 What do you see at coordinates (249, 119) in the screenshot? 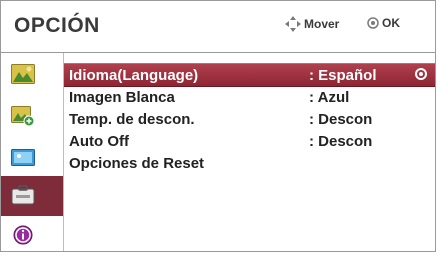
I see `menu-row-sleep-timer: Temp. de descon. : Descon` at bounding box center [249, 119].